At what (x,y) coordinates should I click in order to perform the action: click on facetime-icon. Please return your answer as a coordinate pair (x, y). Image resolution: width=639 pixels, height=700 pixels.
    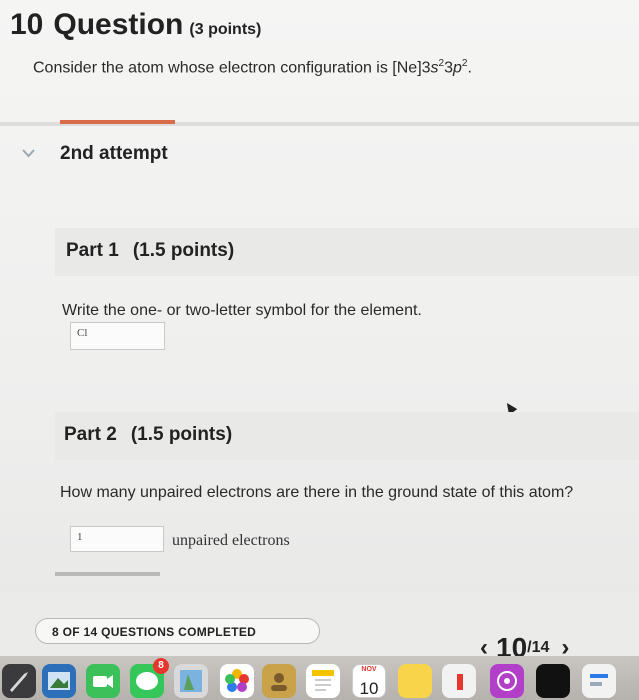
    Looking at the image, I should click on (103, 681).